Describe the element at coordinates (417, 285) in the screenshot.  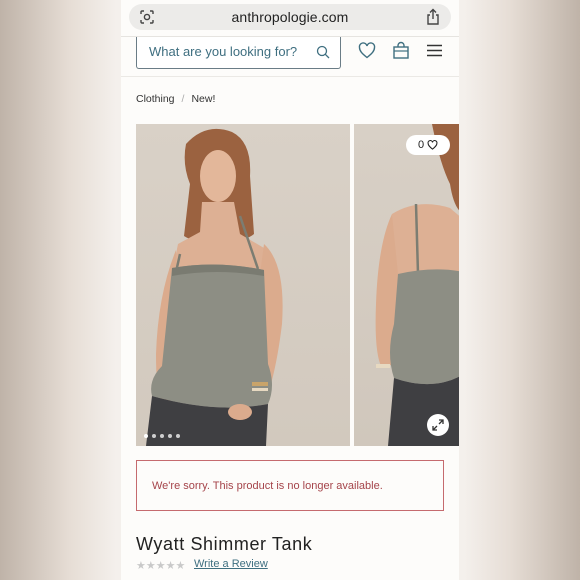
I see `model-back-photo` at that location.